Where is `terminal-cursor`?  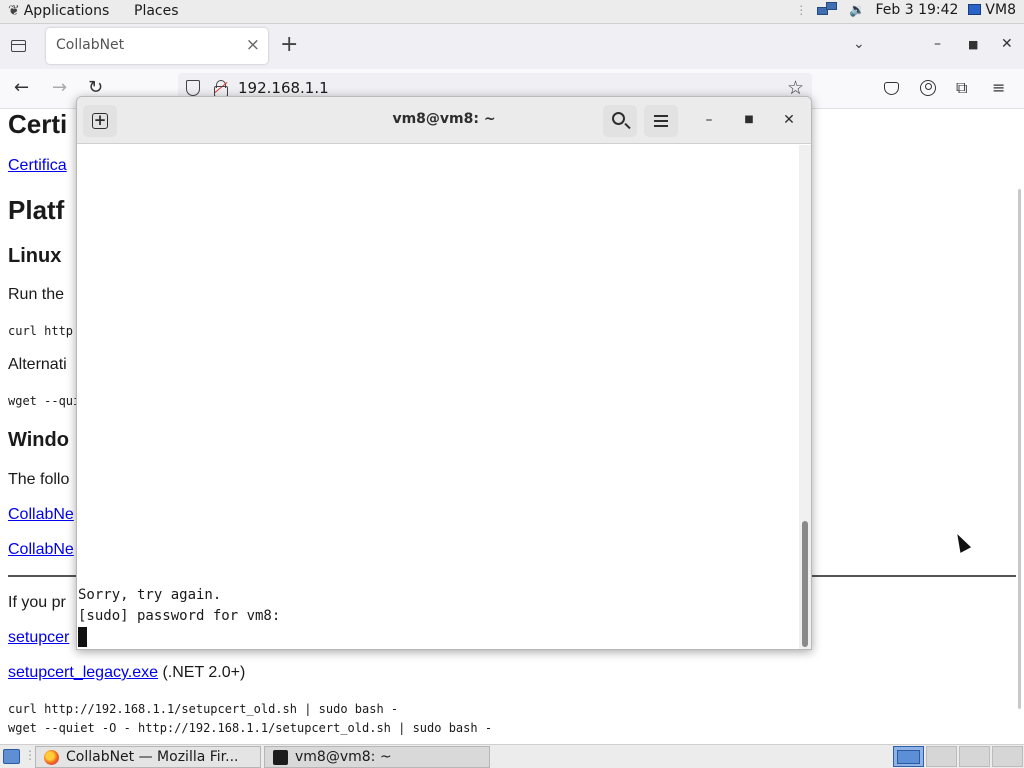 terminal-cursor is located at coordinates (82, 637).